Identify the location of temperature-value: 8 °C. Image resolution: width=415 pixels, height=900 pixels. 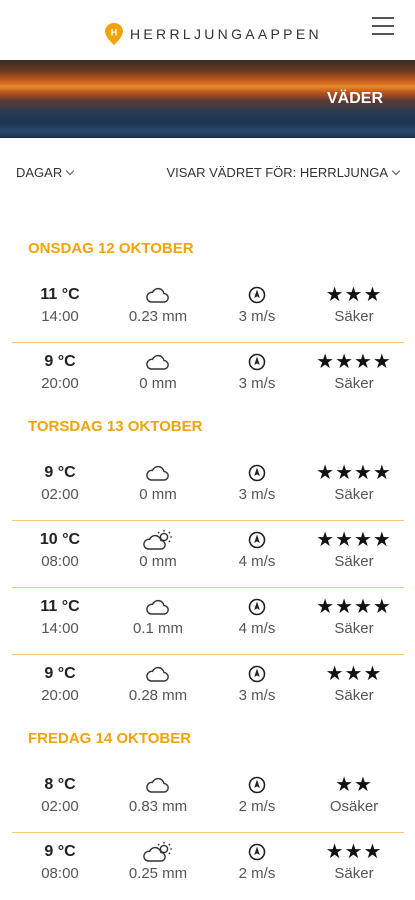
(60, 784).